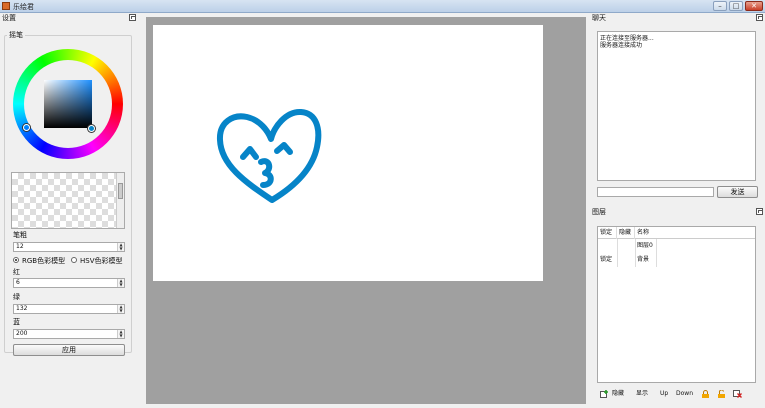 This screenshot has height=408, width=765. I want to click on delete-layer-icon, so click(737, 394).